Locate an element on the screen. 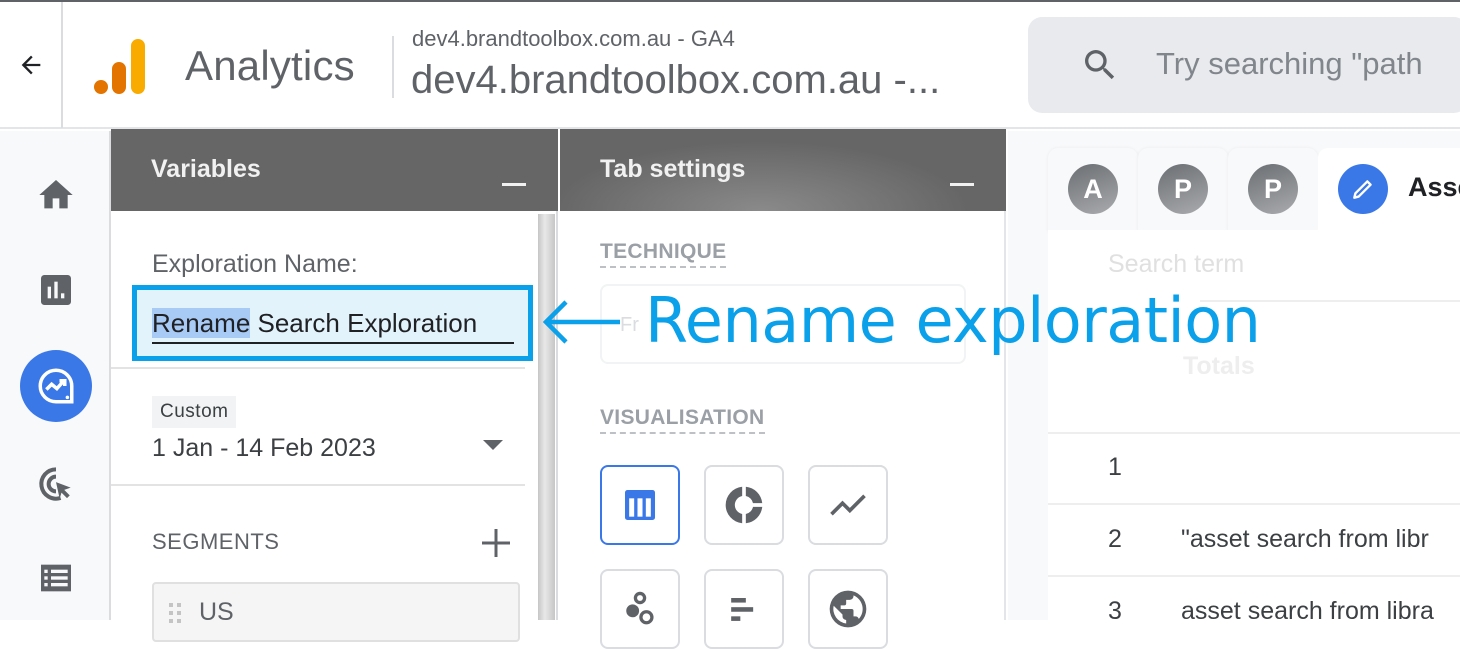 This screenshot has width=1460, height=649. nav-reports is located at coordinates (56, 290).